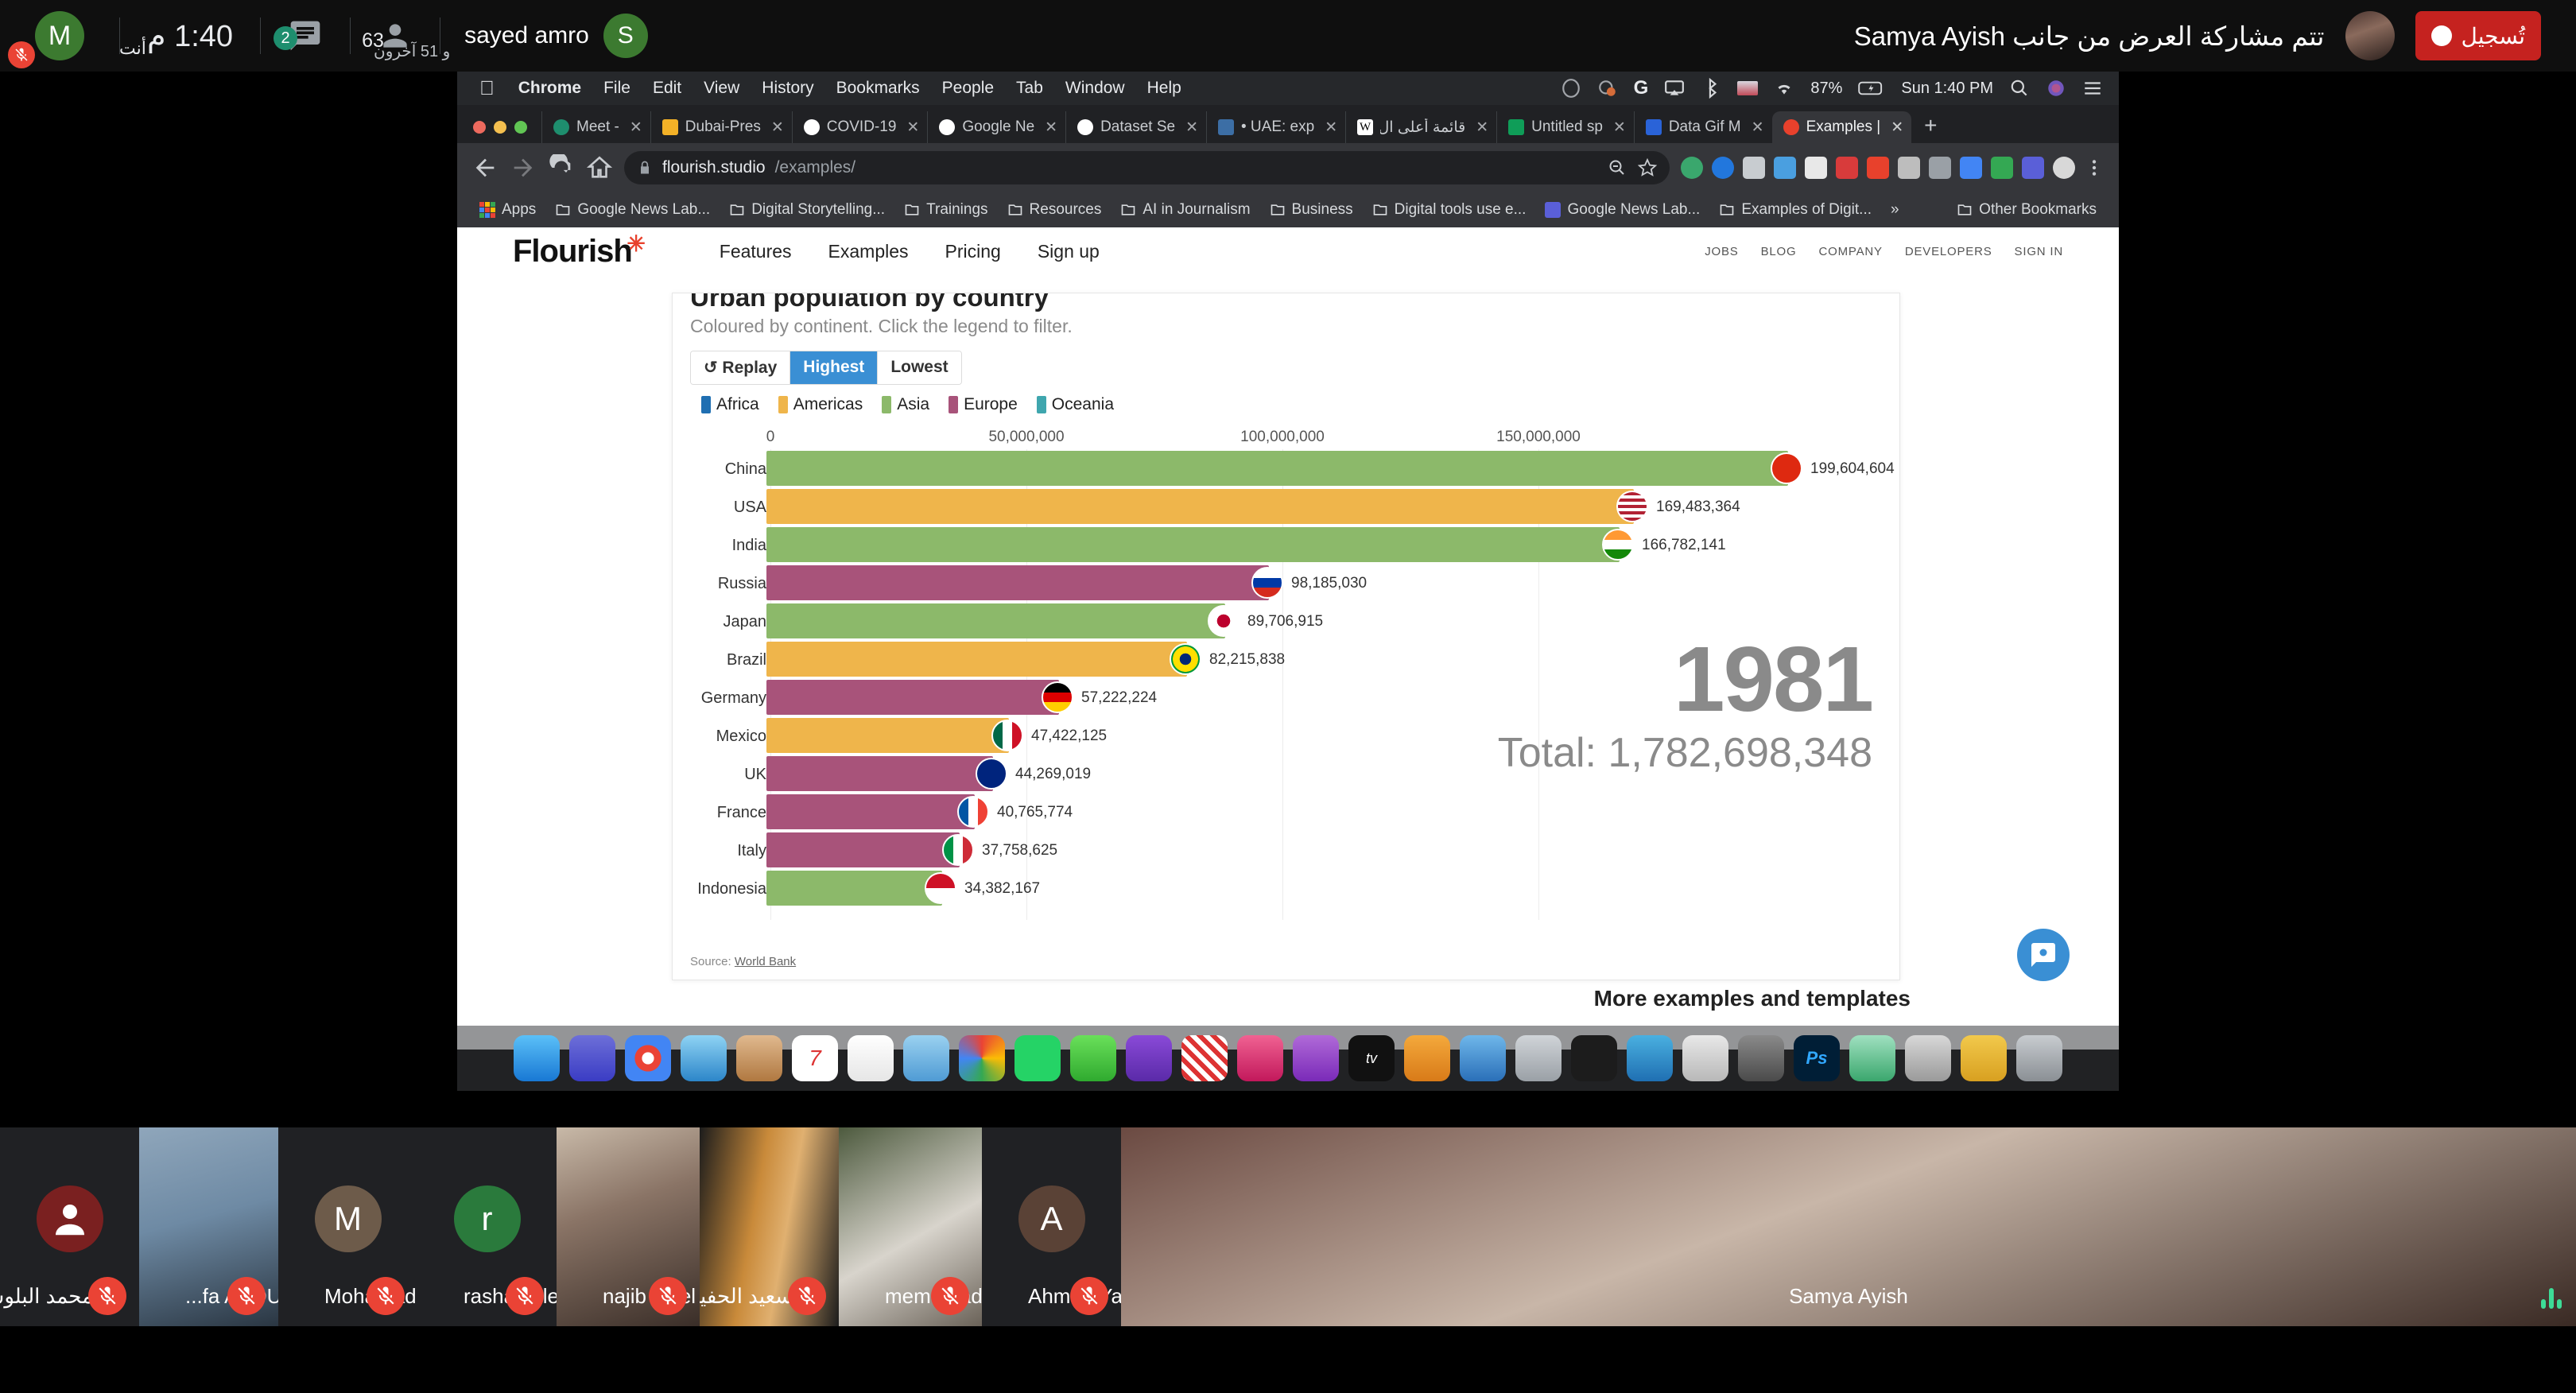 This screenshot has height=1393, width=2576. What do you see at coordinates (1069, 251) in the screenshot?
I see `nav-signup: Sign up` at bounding box center [1069, 251].